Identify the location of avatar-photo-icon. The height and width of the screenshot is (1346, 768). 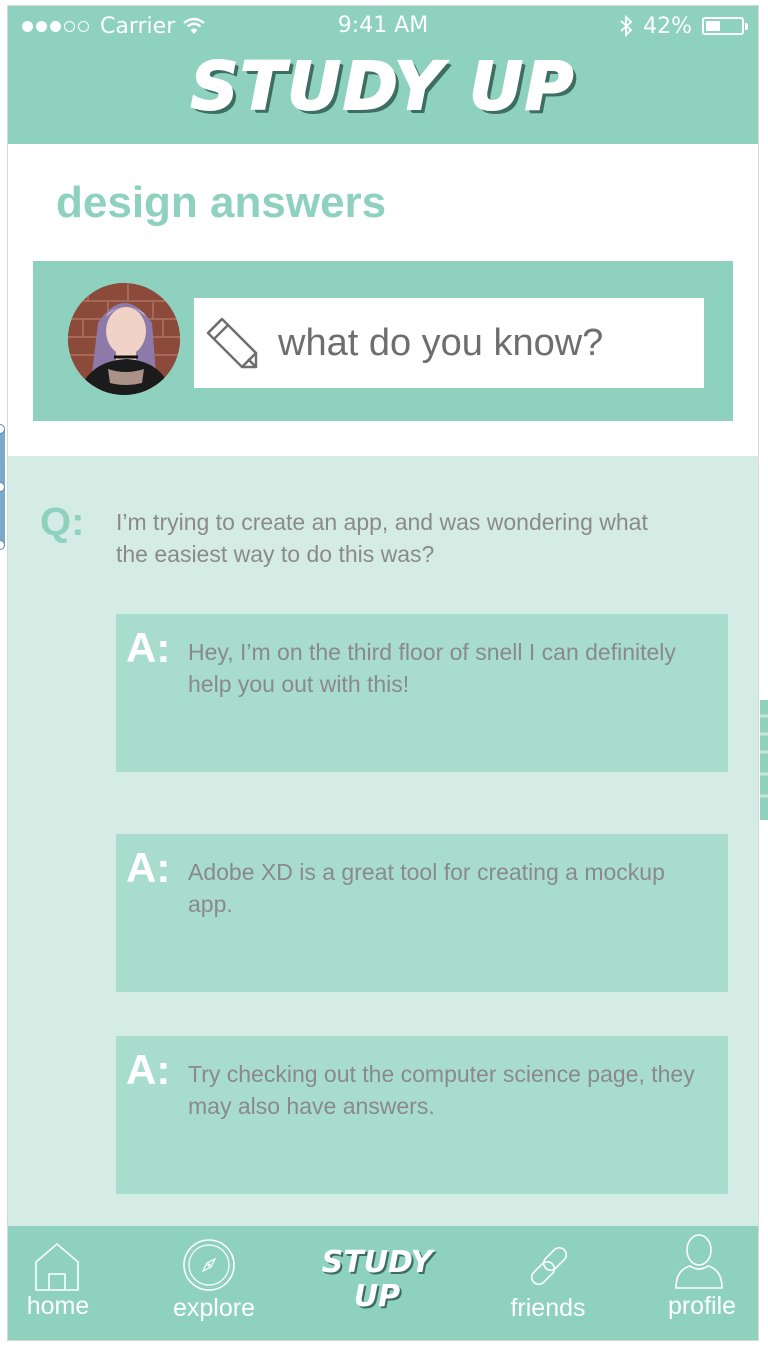
(124, 339).